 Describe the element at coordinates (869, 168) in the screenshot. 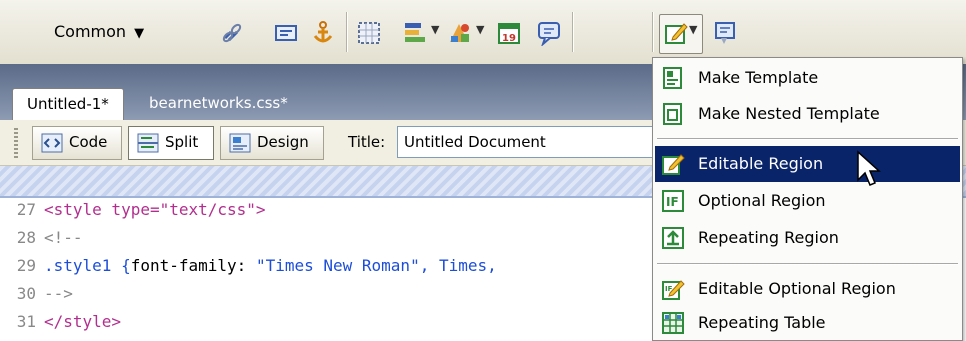

I see `mouse-pointer-icon` at that location.